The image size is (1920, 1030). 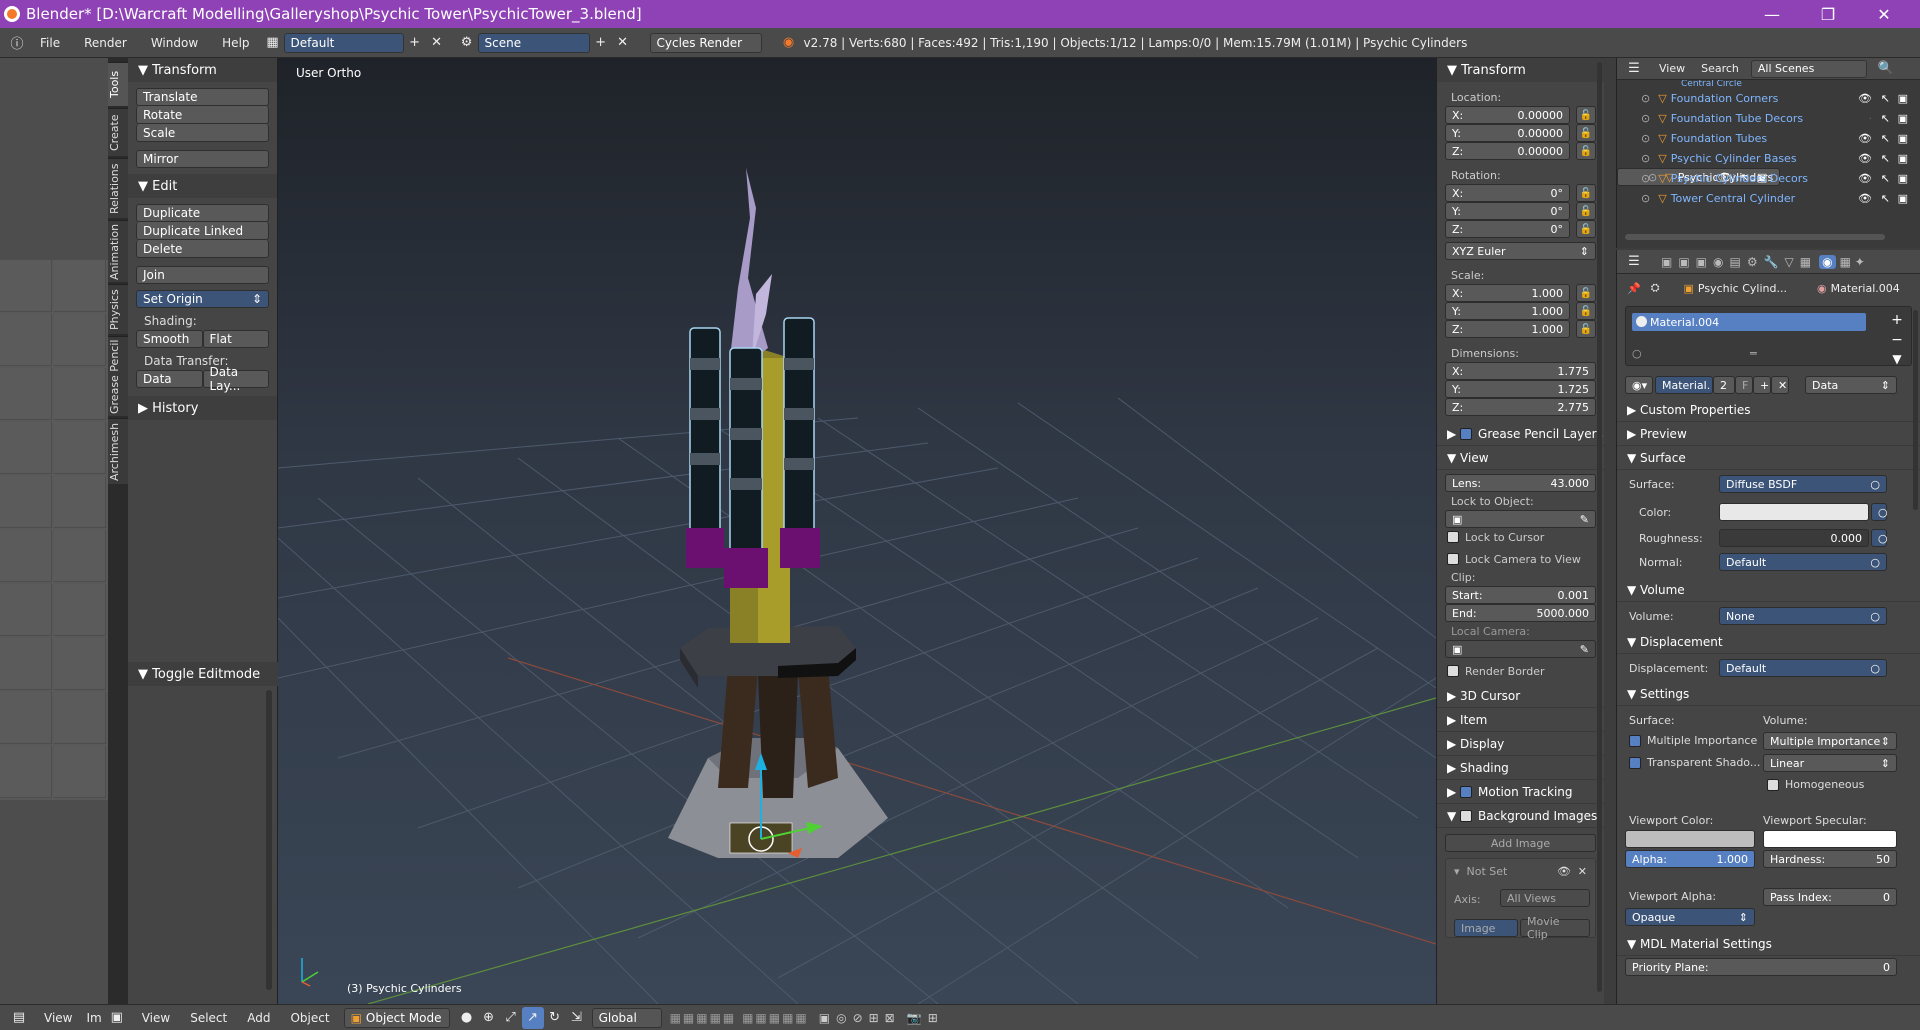 I want to click on volume-select: None ○, so click(x=1803, y=616).